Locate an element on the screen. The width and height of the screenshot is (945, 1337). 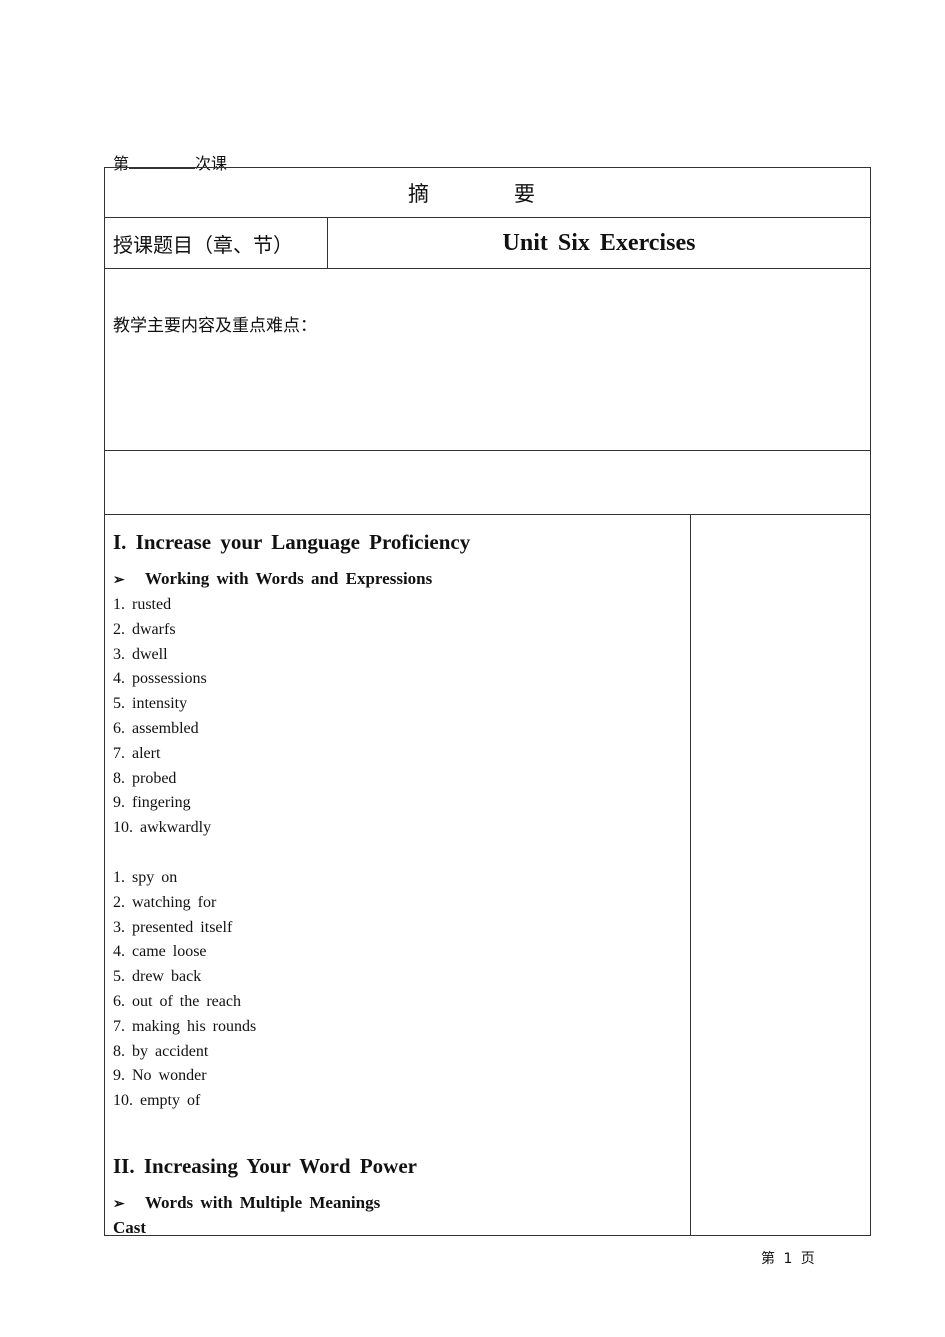
topic-value: Unit Six Exercises is located at coordinates (599, 242).